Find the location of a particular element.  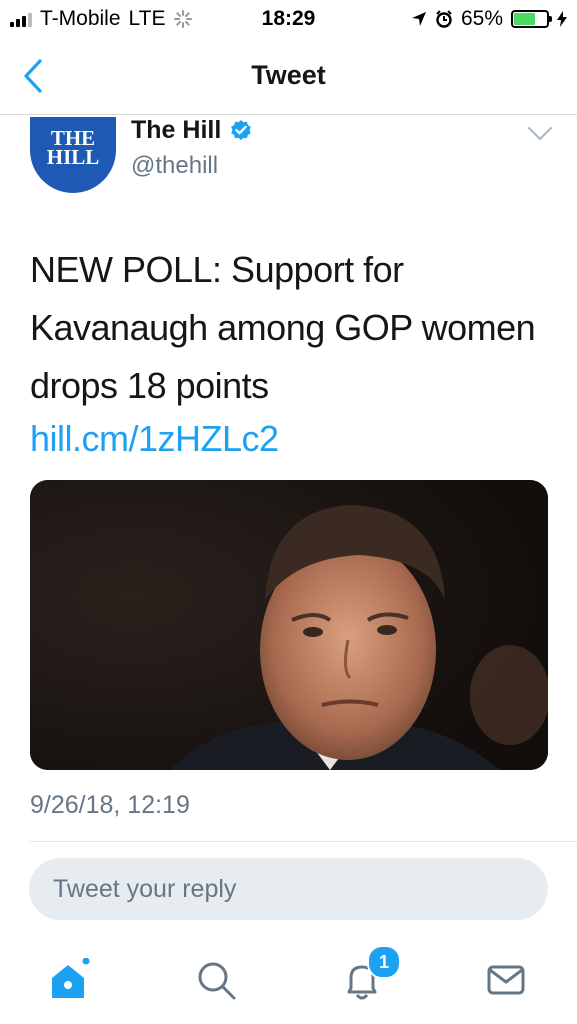

tweet-timestamp: 9/26/18, 12:19 is located at coordinates (110, 805).